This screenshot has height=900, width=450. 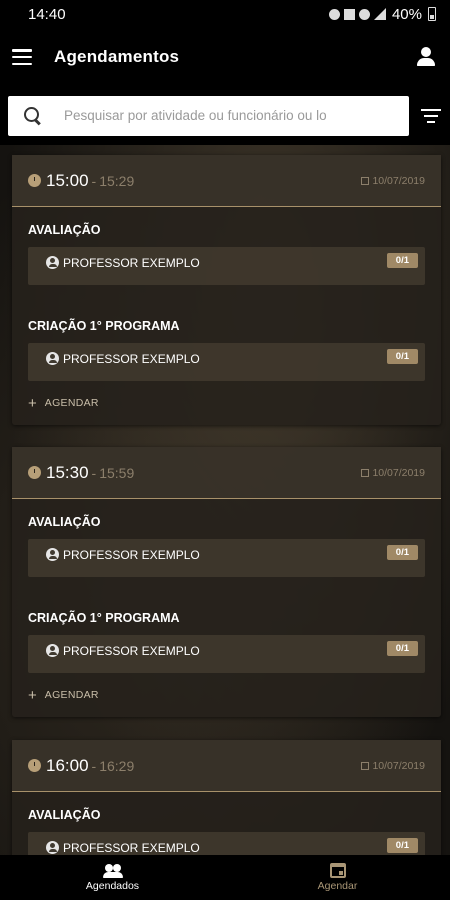 What do you see at coordinates (67, 765) in the screenshot?
I see `slot-start-time: 16:00` at bounding box center [67, 765].